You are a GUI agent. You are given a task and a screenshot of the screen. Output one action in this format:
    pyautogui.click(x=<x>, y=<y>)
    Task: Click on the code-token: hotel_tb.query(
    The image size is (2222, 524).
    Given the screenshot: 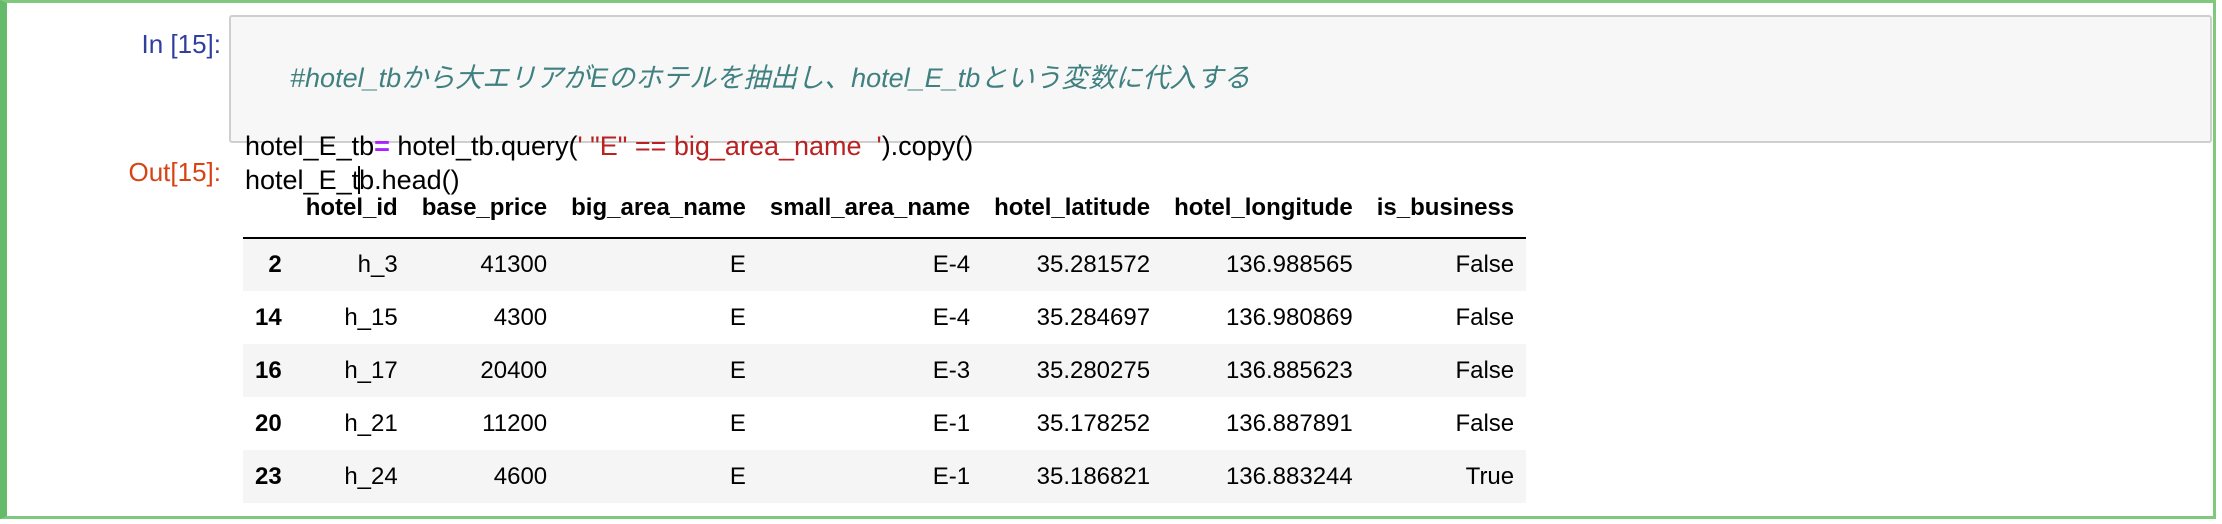 What is the action you would take?
    pyautogui.click(x=483, y=146)
    